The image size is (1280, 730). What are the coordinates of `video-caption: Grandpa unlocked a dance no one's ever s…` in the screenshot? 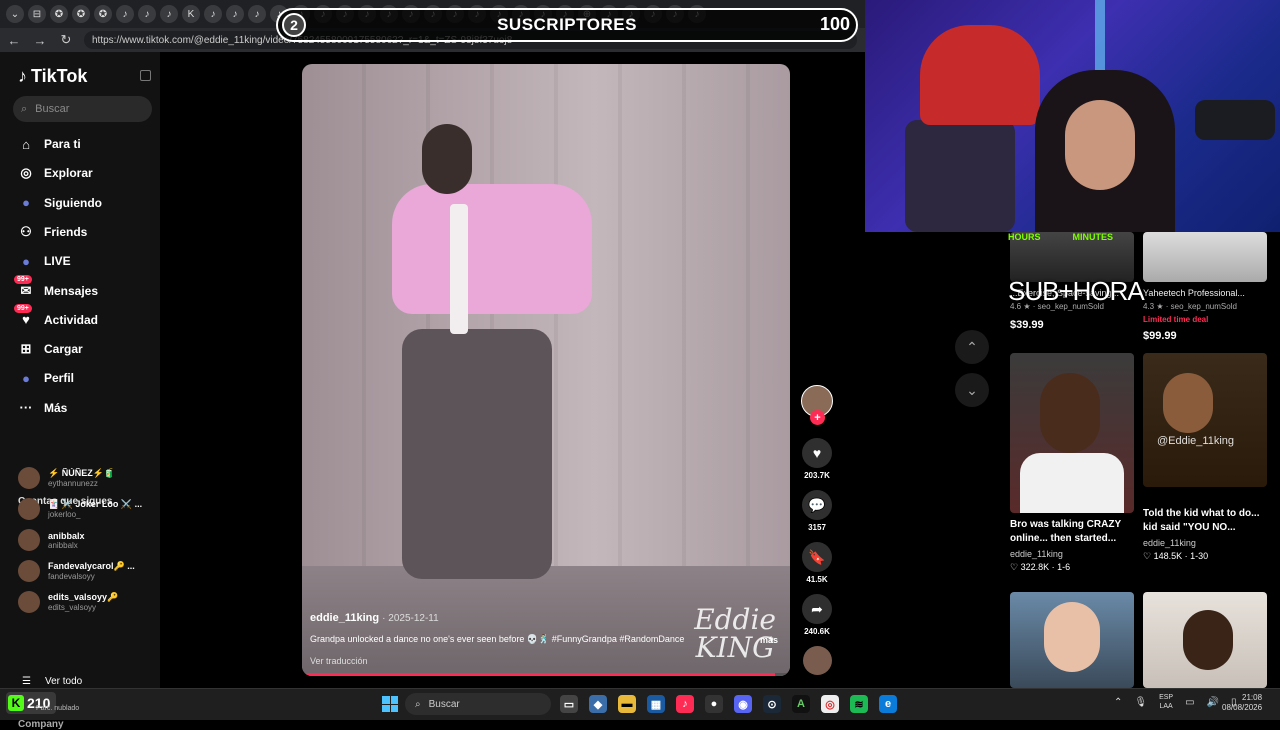 It's located at (545, 639).